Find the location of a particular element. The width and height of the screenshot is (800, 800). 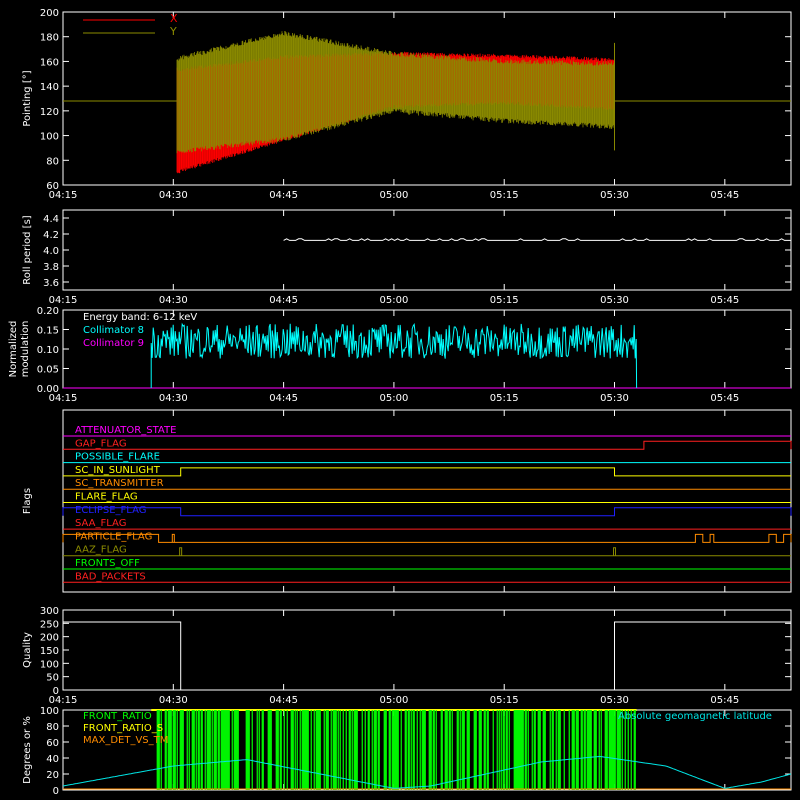

y-tick-label: 160 is located at coordinates (49, 62).